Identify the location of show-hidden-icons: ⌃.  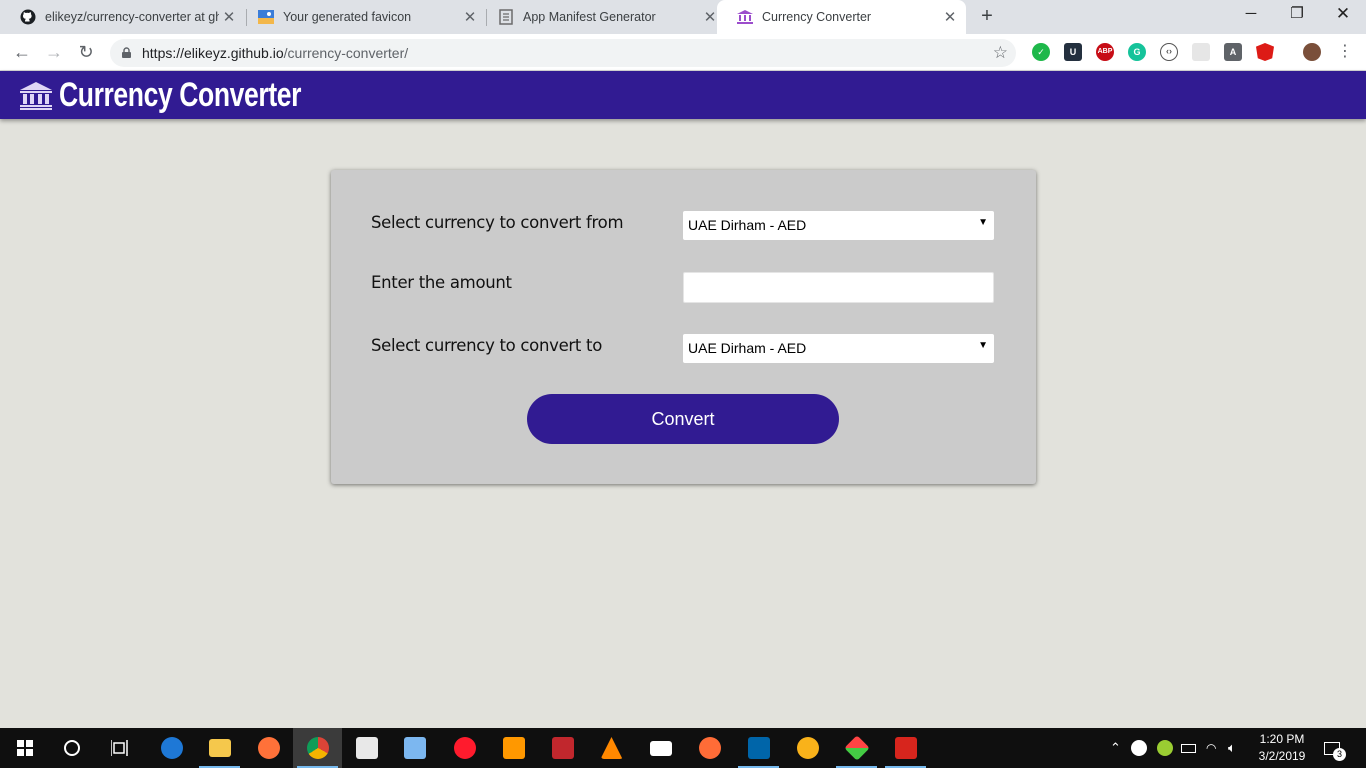
(1115, 748).